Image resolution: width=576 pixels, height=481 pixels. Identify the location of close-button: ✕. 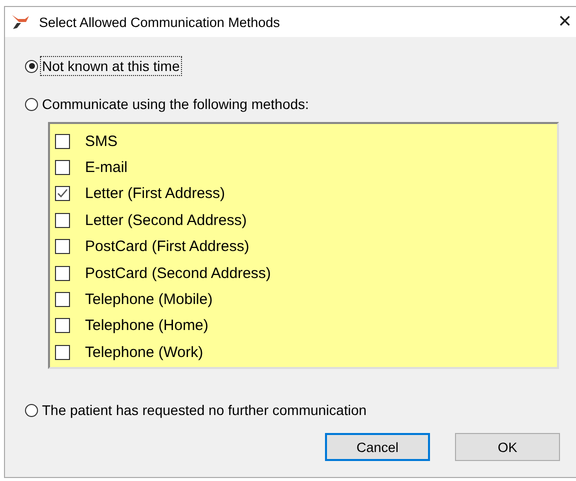
(562, 22).